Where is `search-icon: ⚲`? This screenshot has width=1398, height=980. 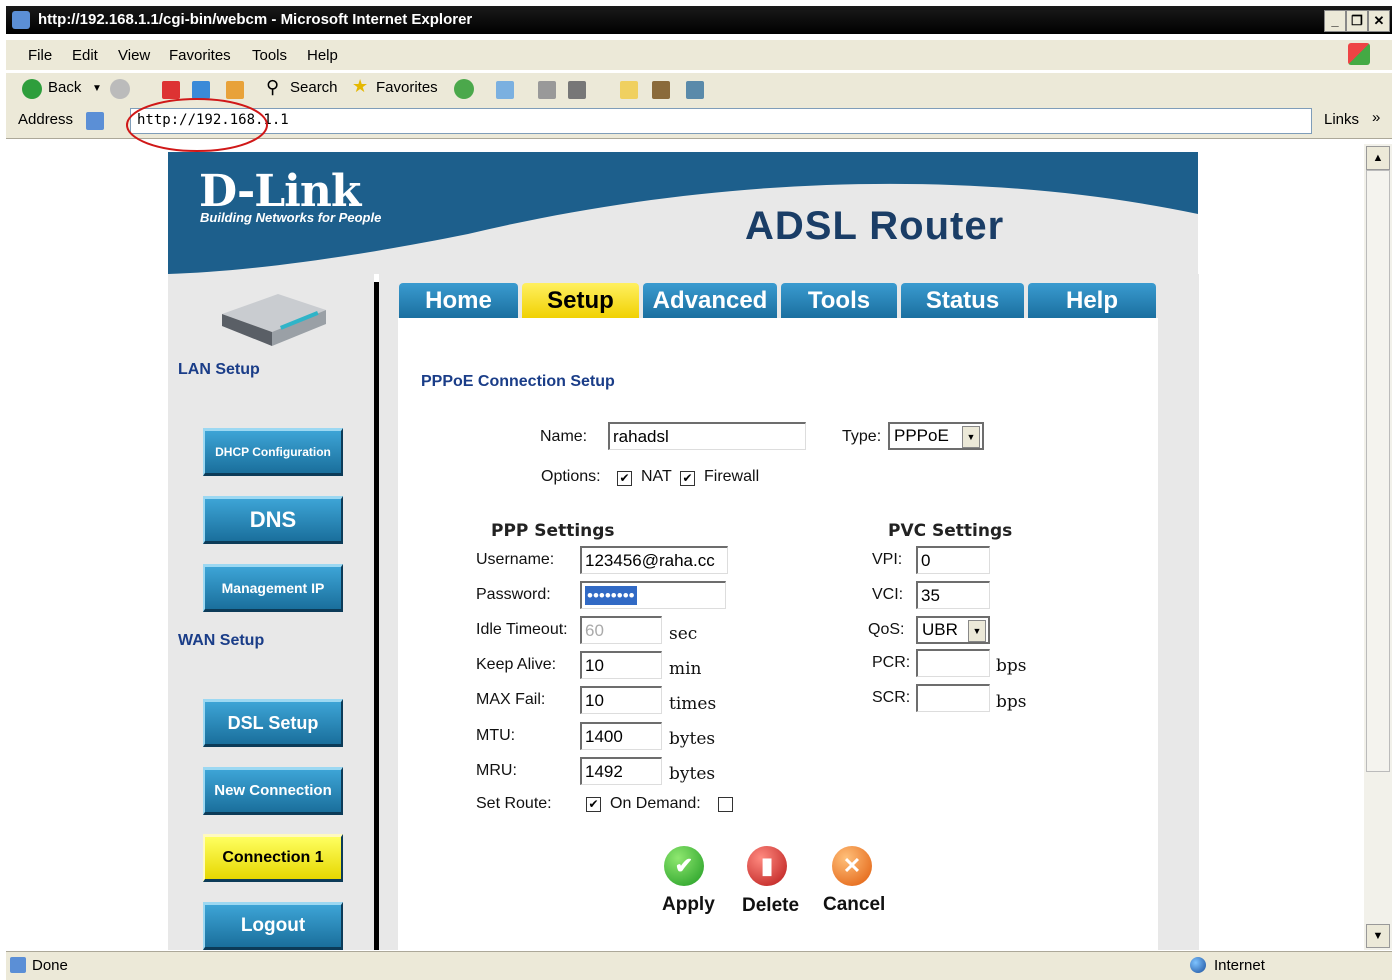 search-icon: ⚲ is located at coordinates (272, 87).